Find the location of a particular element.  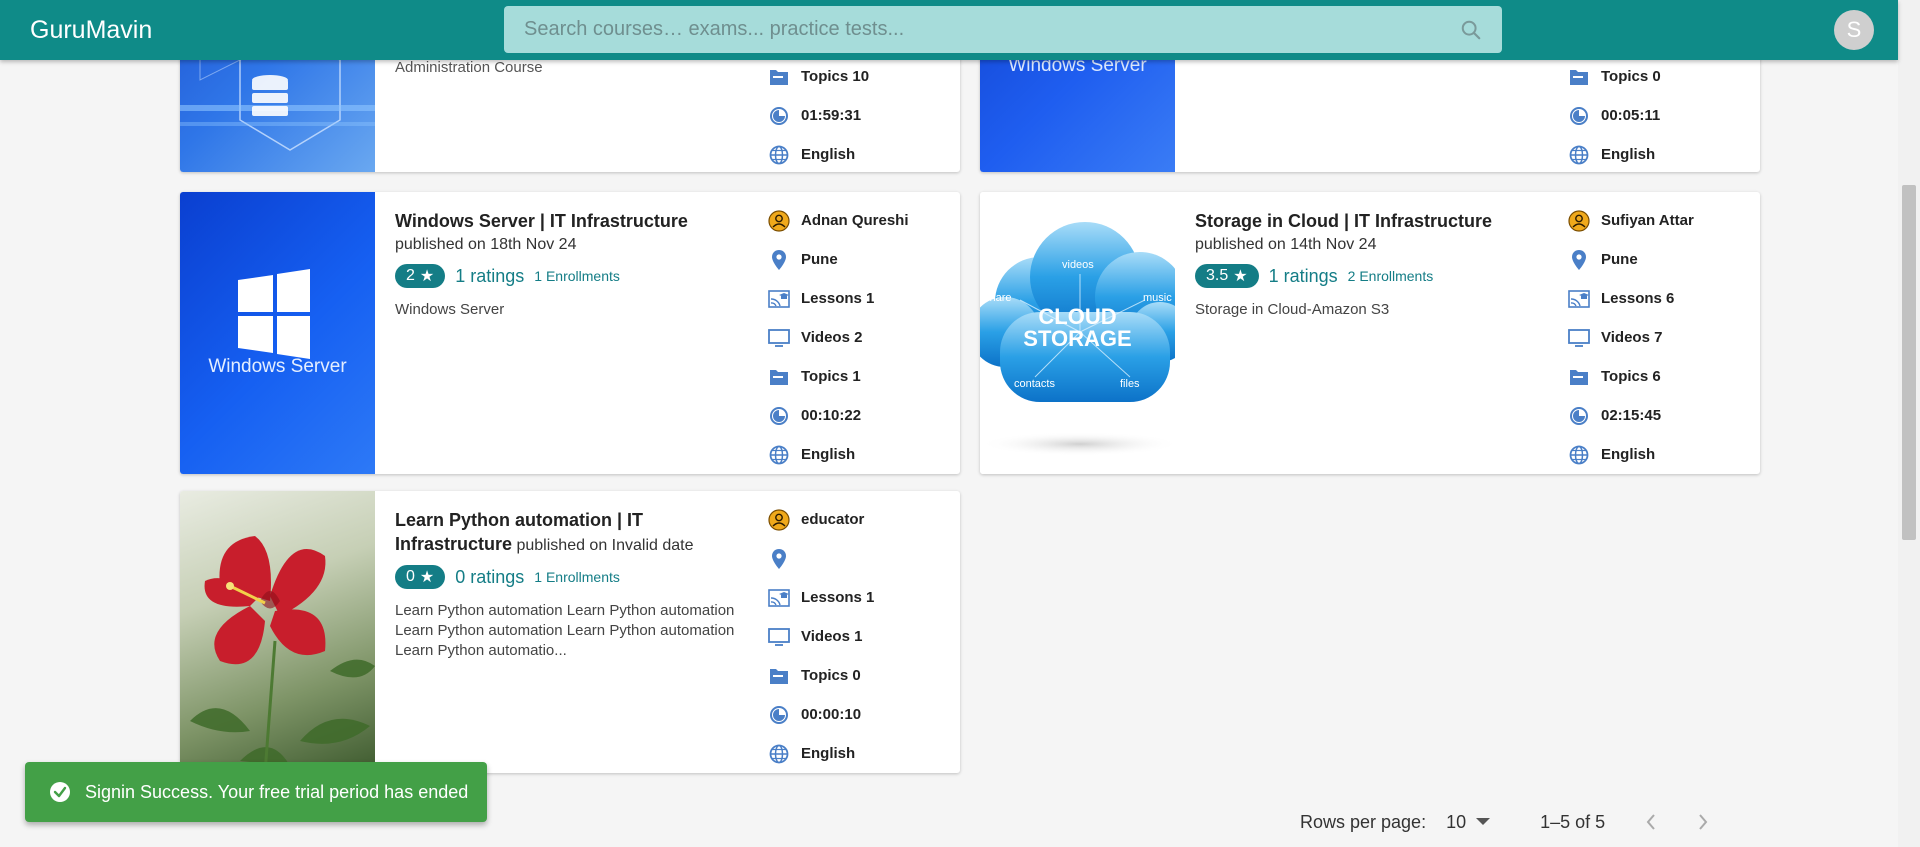

brand-logo: GuruMavin is located at coordinates (91, 30).